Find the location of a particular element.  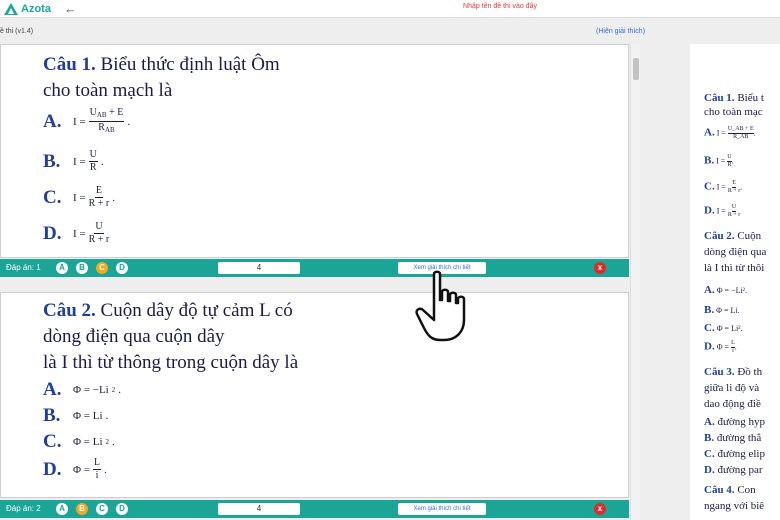

preview-q3-option-b: B. đường thẳ is located at coordinates (733, 438).